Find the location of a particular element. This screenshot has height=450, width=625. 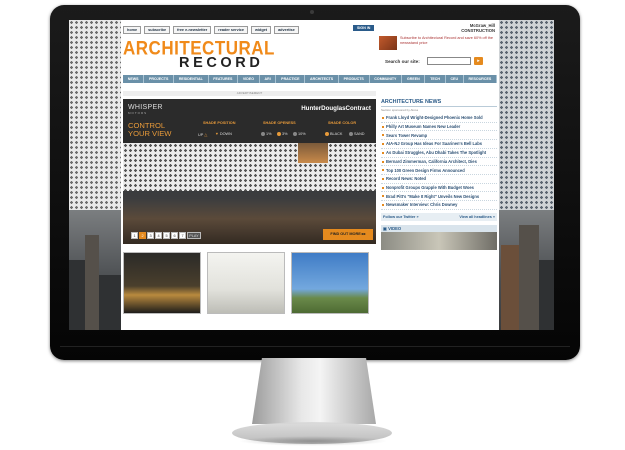

thumbnail-windmill is located at coordinates (330, 283).